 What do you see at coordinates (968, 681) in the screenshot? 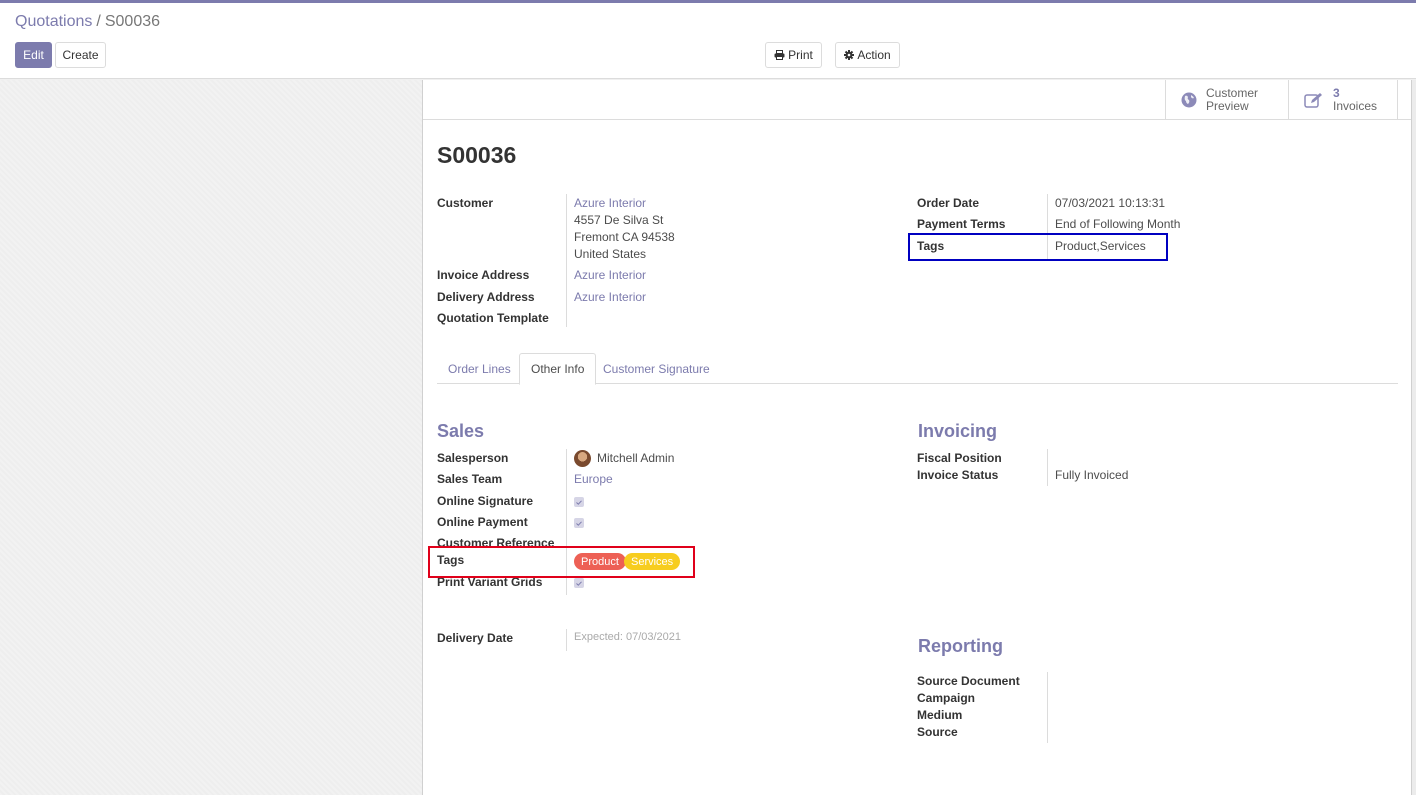
I see `source-document-label: Source Document` at bounding box center [968, 681].